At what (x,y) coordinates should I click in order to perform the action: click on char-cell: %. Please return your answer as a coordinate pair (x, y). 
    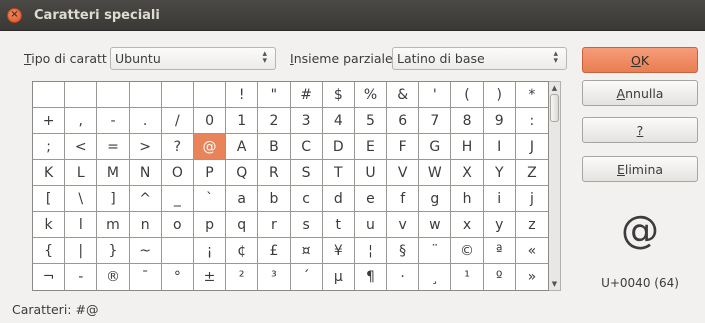
    Looking at the image, I should click on (371, 95).